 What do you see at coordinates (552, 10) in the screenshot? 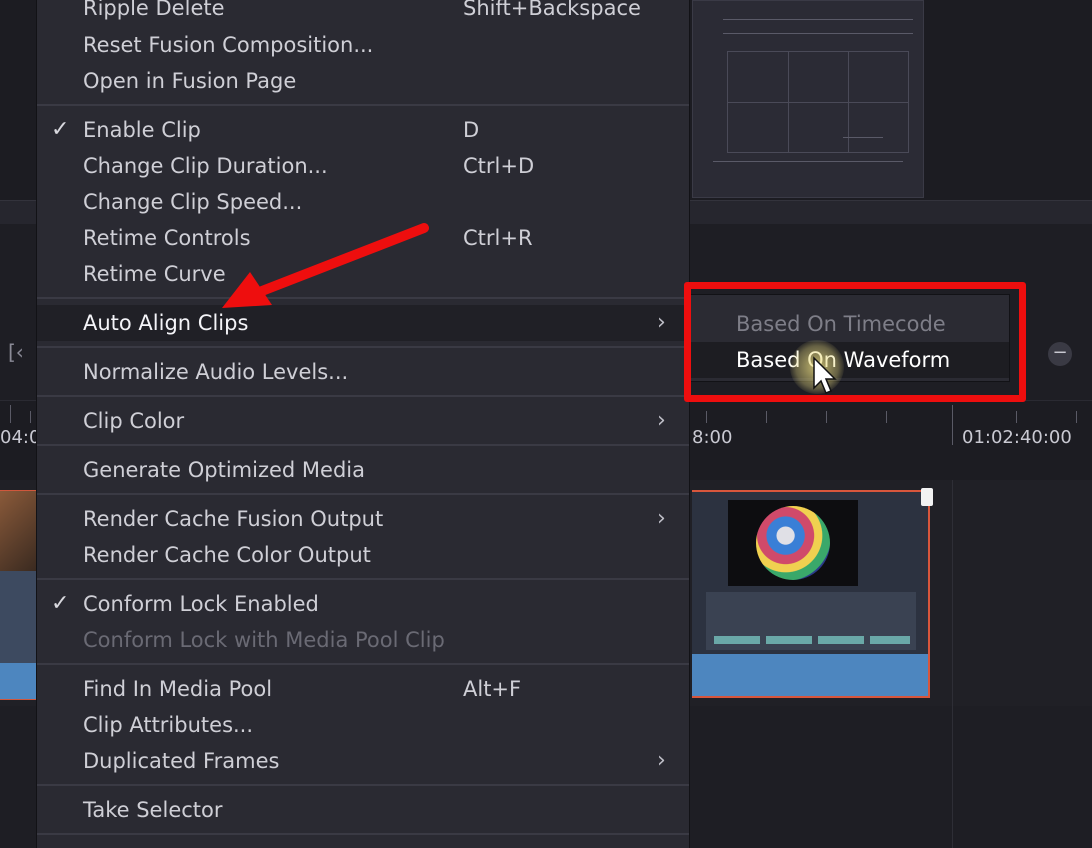
I see `menu-item-shortcut: Shift+Backspace` at bounding box center [552, 10].